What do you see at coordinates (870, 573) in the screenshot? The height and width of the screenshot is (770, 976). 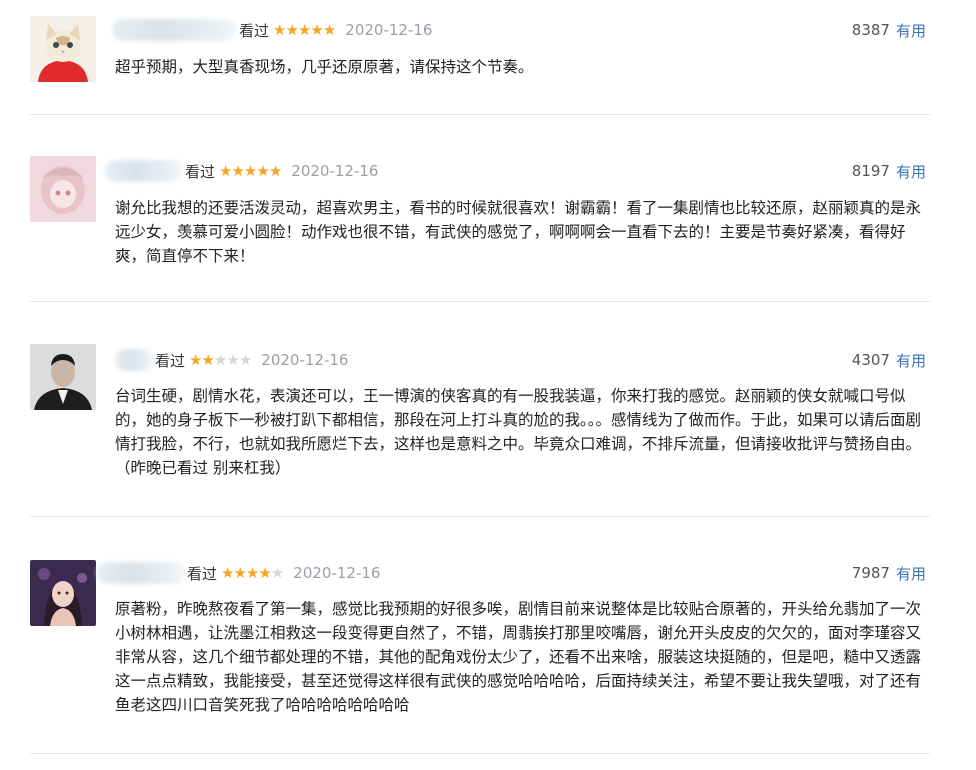 I see `vote-count: 7987` at bounding box center [870, 573].